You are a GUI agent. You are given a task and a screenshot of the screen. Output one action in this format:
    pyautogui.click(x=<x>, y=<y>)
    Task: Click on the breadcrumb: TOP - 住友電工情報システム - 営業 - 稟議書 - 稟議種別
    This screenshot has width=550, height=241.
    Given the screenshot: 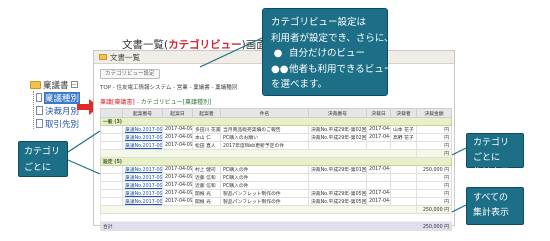 What is the action you would take?
    pyautogui.click(x=169, y=88)
    